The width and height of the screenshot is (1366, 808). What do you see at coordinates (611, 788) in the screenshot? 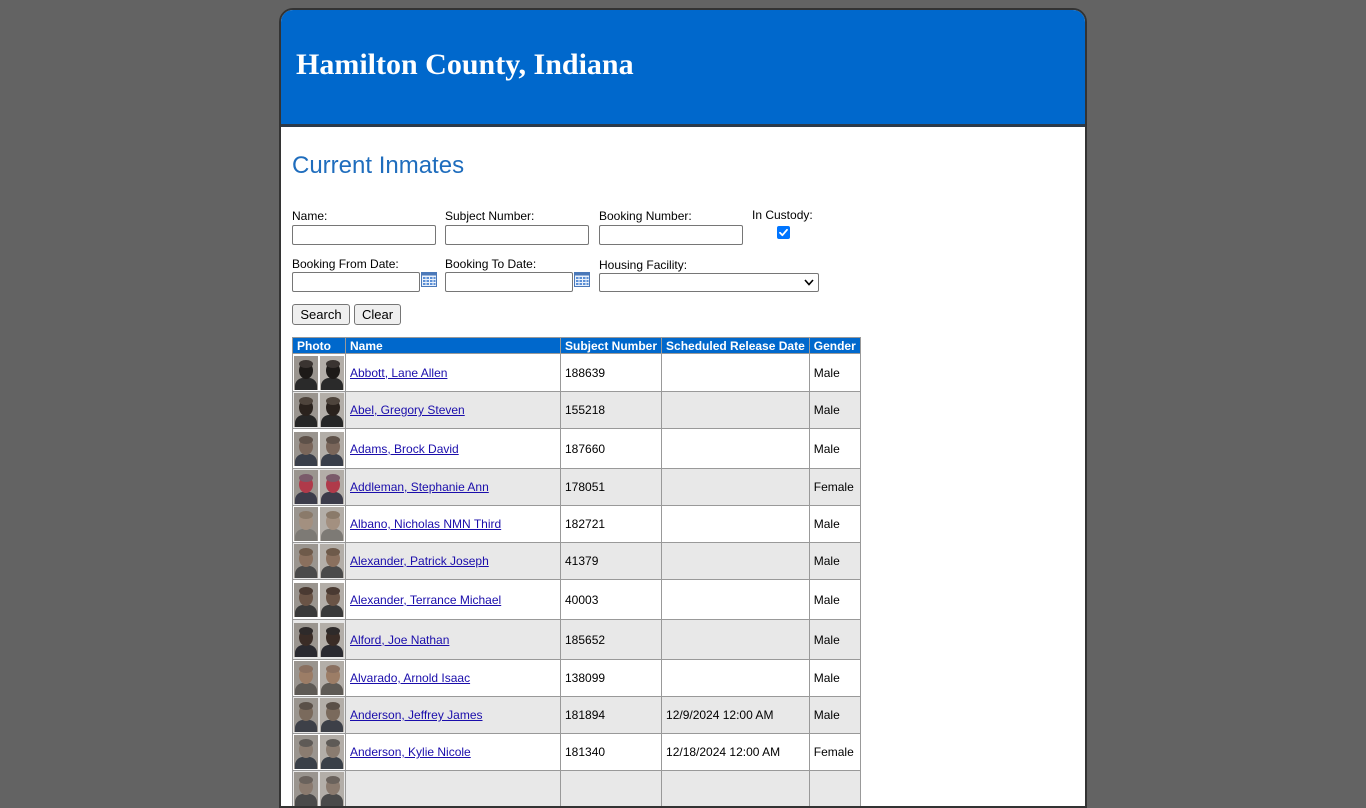
I see `subject-number-cell` at bounding box center [611, 788].